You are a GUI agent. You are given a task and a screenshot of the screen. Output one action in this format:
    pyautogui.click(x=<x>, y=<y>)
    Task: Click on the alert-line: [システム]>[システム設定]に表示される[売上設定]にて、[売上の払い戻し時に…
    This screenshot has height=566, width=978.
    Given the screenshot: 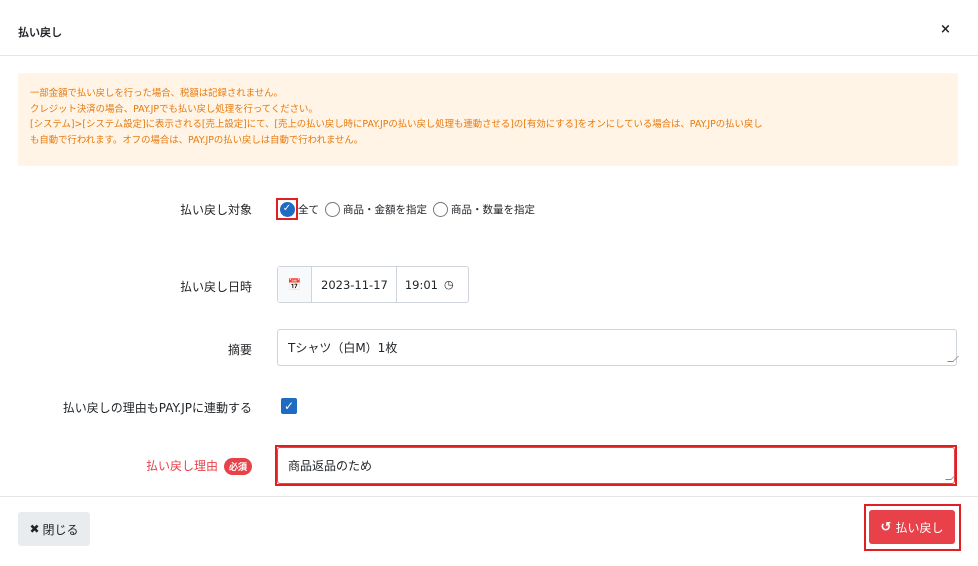 What is the action you would take?
    pyautogui.click(x=396, y=124)
    